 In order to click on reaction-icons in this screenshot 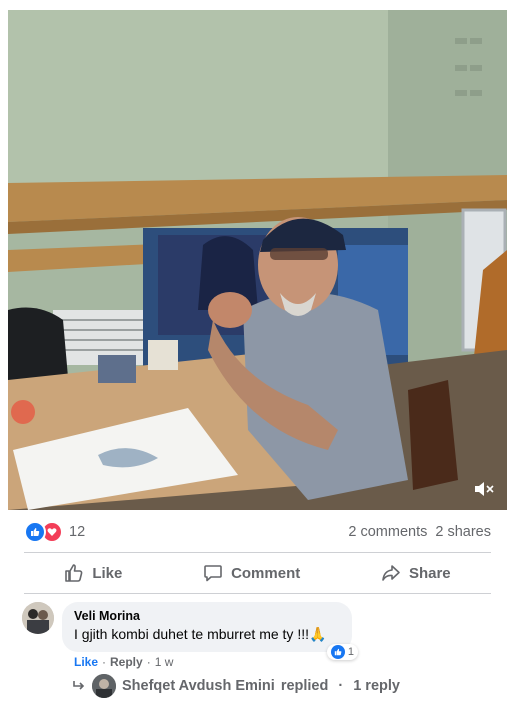, I will do `click(43, 532)`.